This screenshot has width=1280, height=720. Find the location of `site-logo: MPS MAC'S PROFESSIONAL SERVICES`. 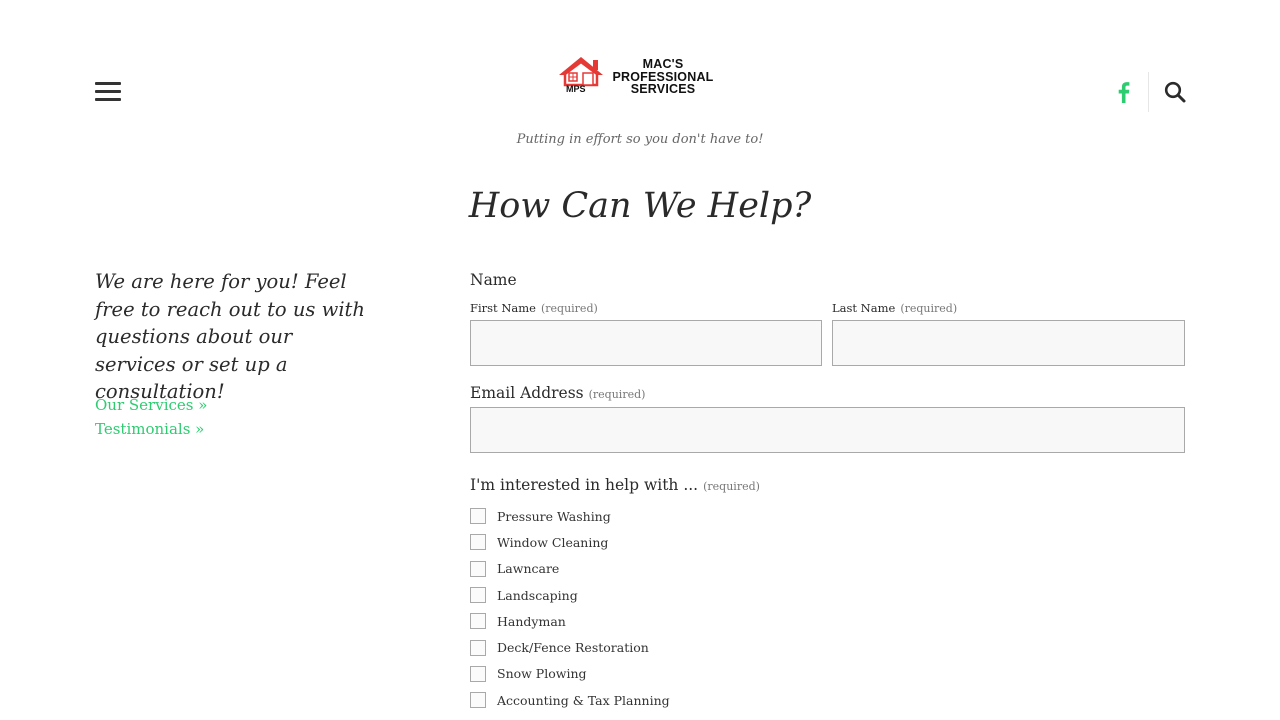

site-logo: MPS MAC'S PROFESSIONAL SERVICES is located at coordinates (637, 77).